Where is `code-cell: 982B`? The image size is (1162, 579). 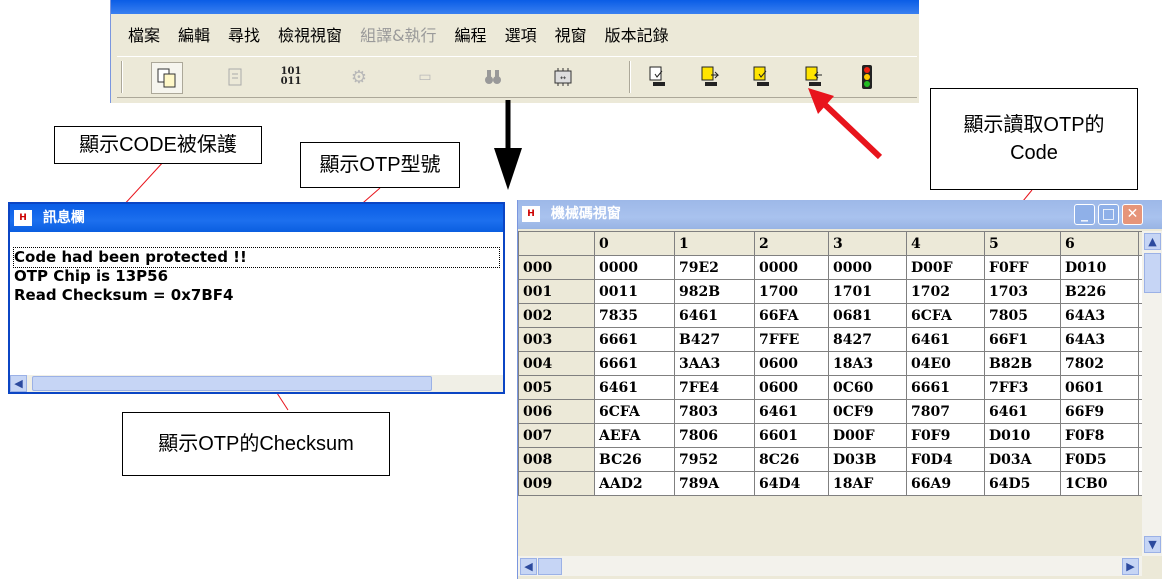 code-cell: 982B is located at coordinates (714, 291).